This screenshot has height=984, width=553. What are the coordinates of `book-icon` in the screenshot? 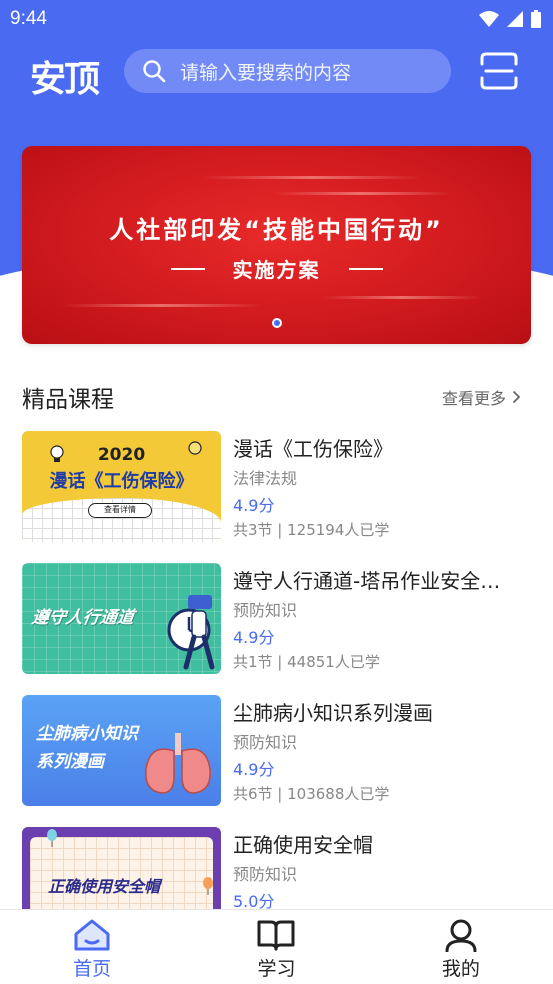 It's located at (276, 935).